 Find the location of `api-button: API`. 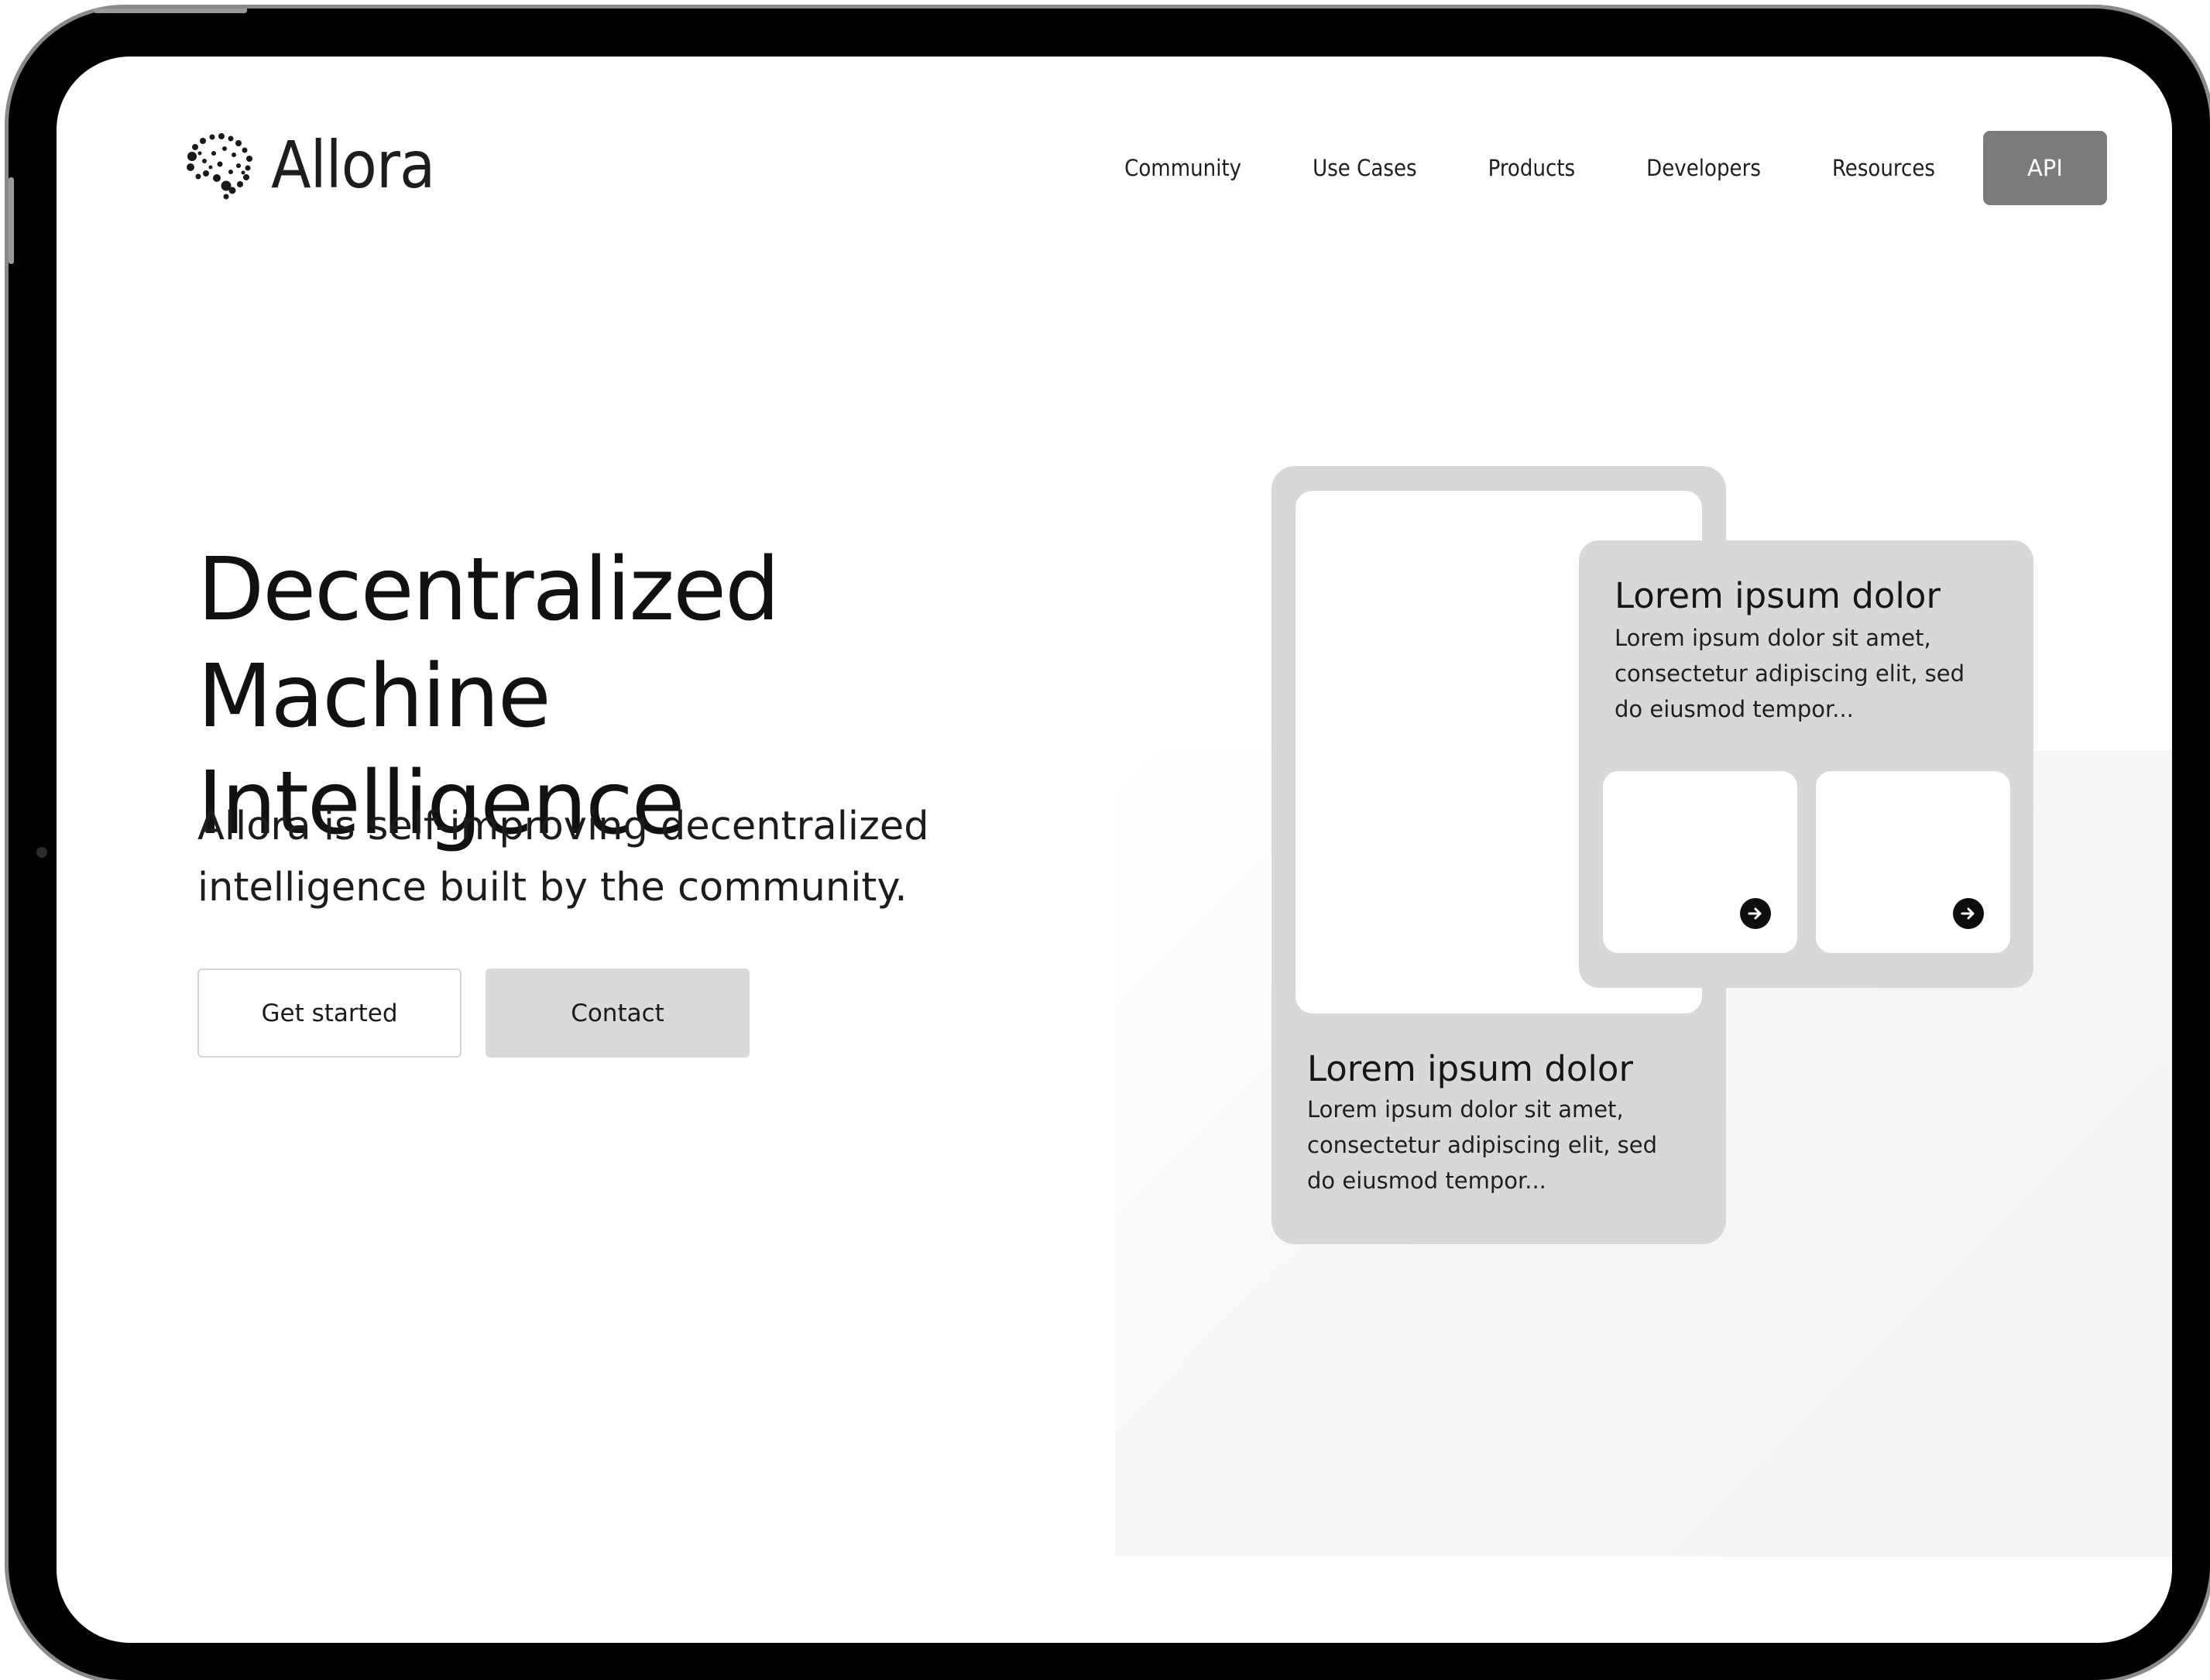

api-button: API is located at coordinates (2045, 168).